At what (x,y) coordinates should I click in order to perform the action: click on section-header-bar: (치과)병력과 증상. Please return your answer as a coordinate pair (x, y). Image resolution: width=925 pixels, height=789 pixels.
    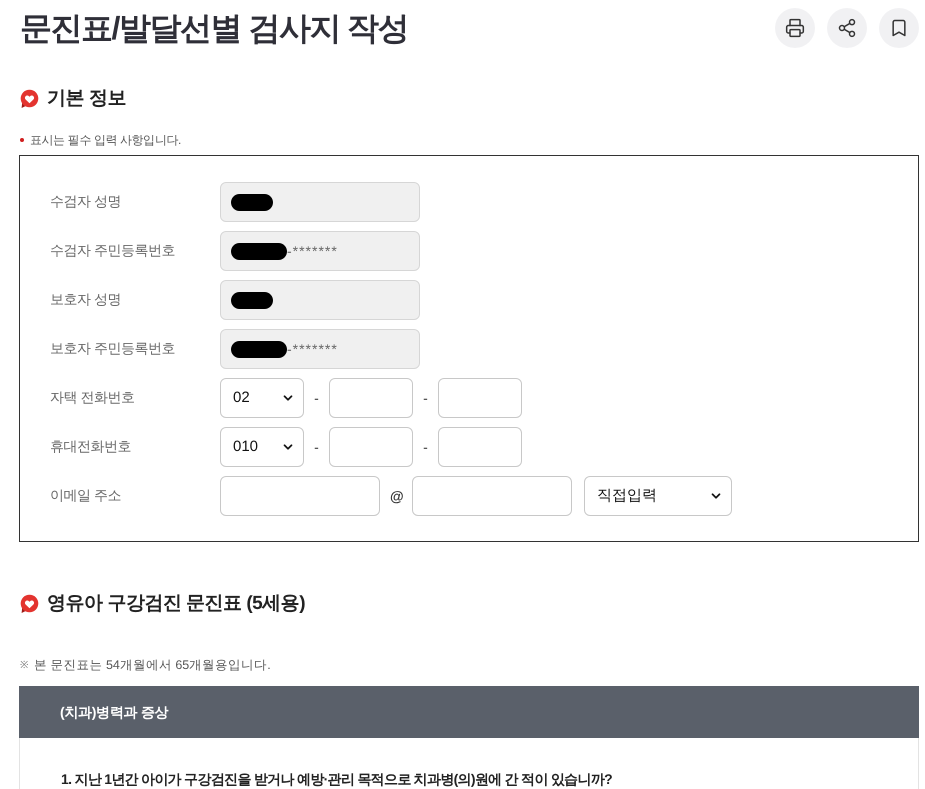
    Looking at the image, I should click on (469, 712).